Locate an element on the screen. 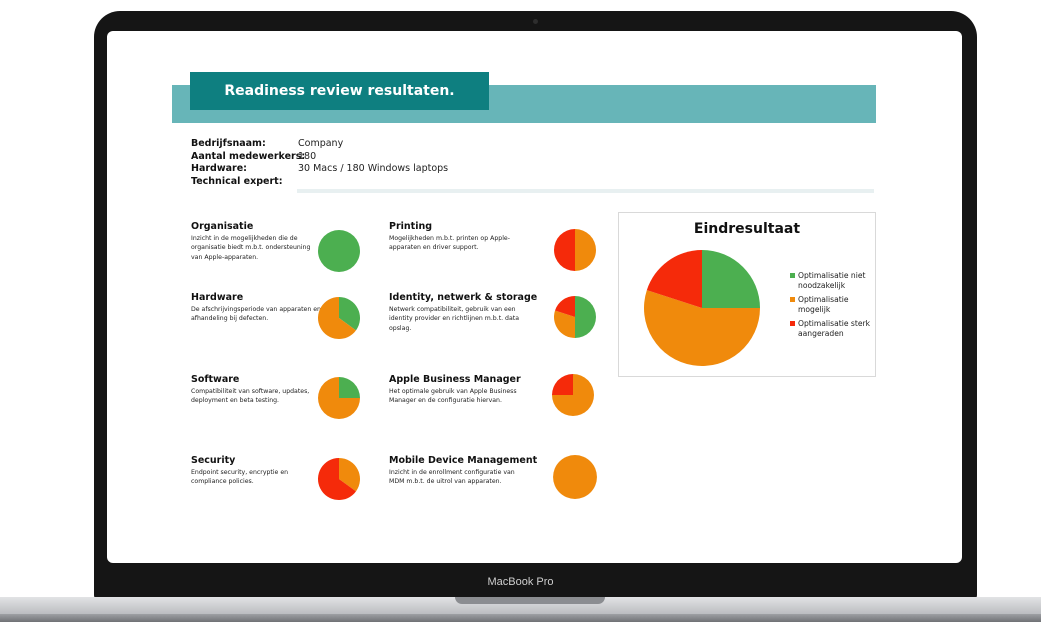  pie-security is located at coordinates (339, 479).